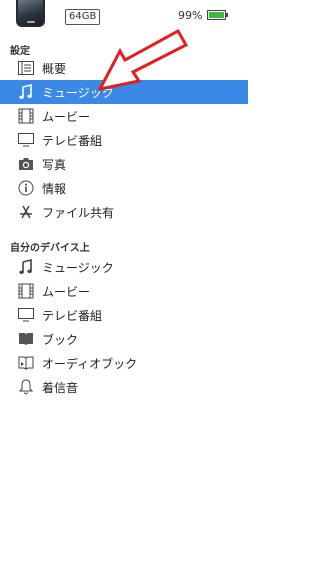 This screenshot has width=320, height=585. I want to click on sidebar-item-device-movies: ムービー, so click(124, 291).